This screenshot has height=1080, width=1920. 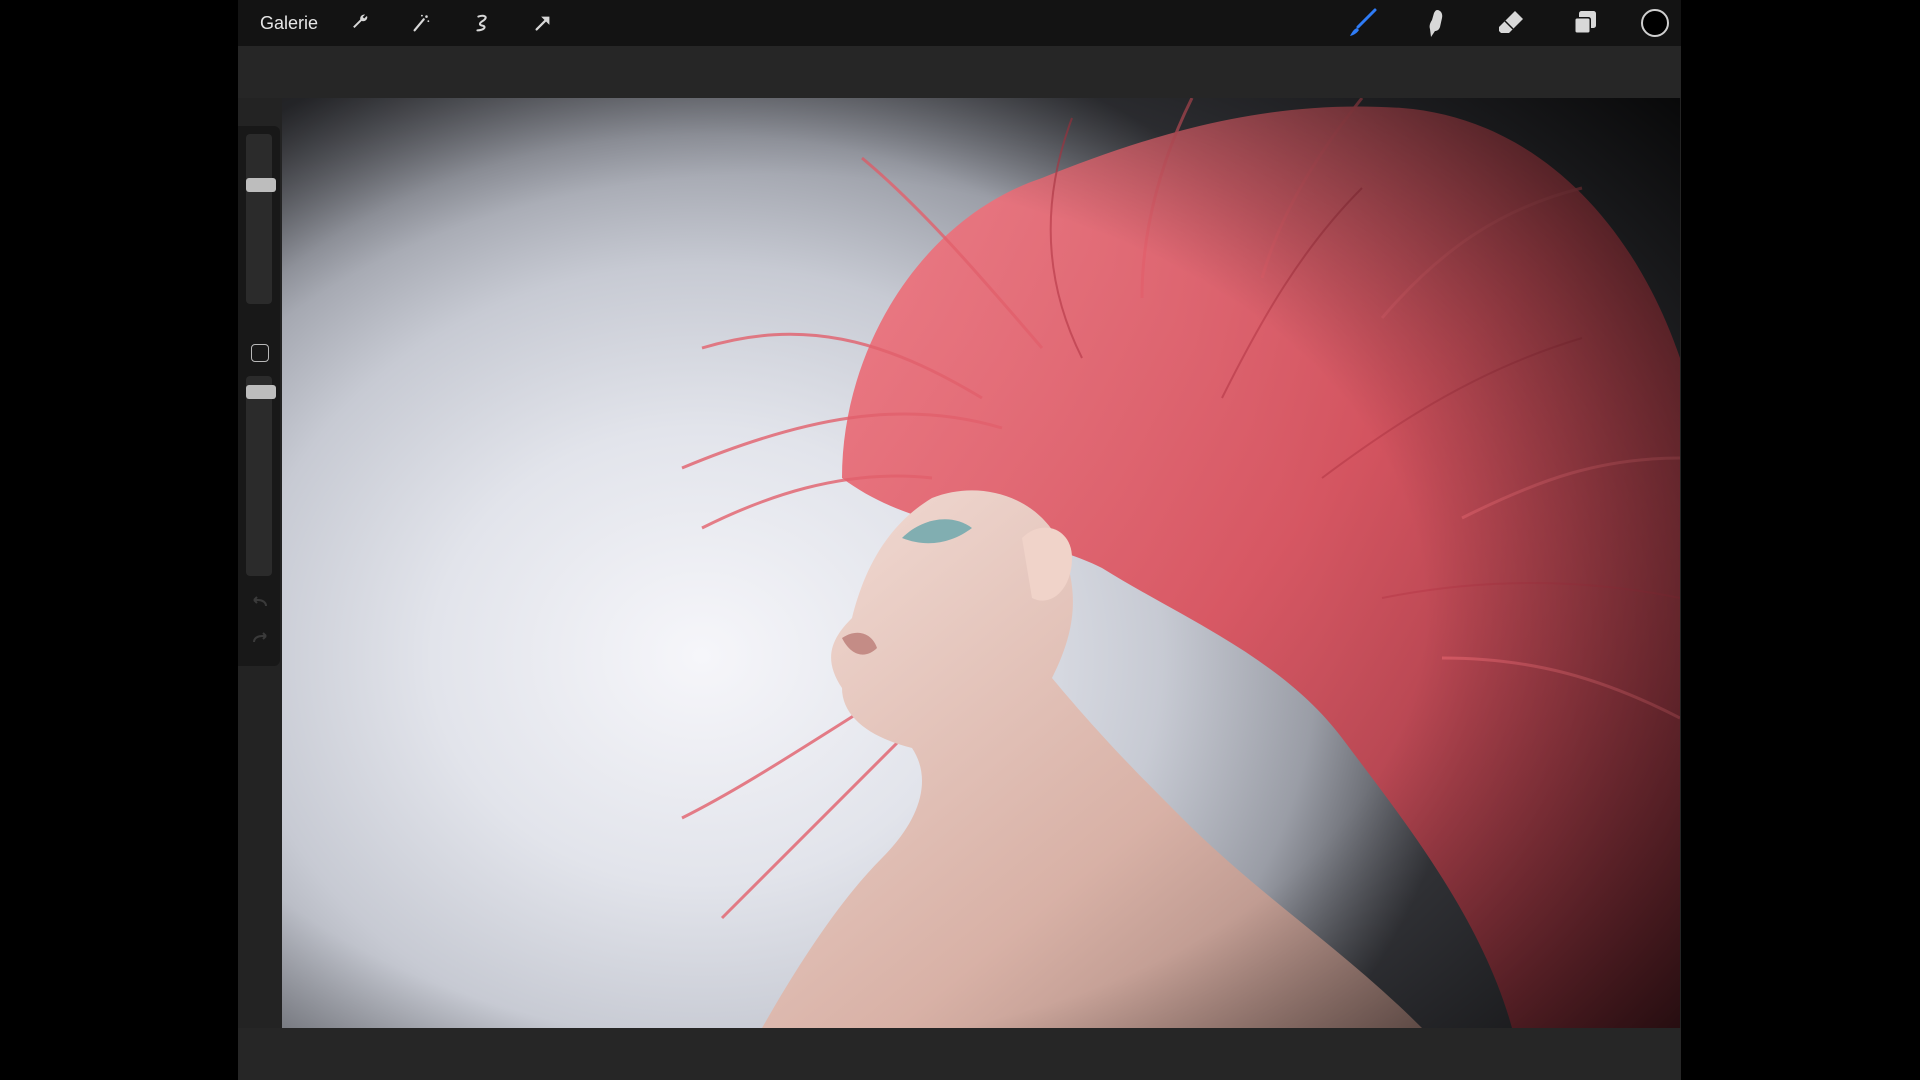 What do you see at coordinates (260, 604) in the screenshot?
I see `undo-icon` at bounding box center [260, 604].